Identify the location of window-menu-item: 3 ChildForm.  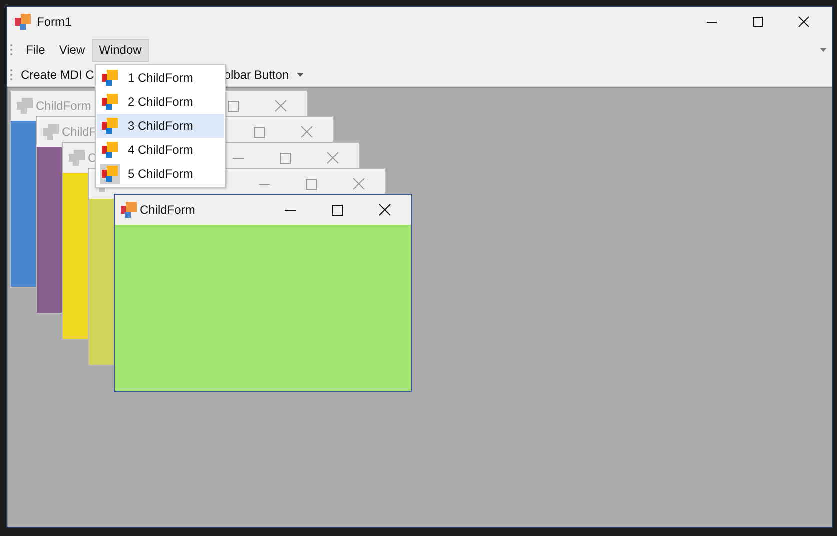
(160, 126).